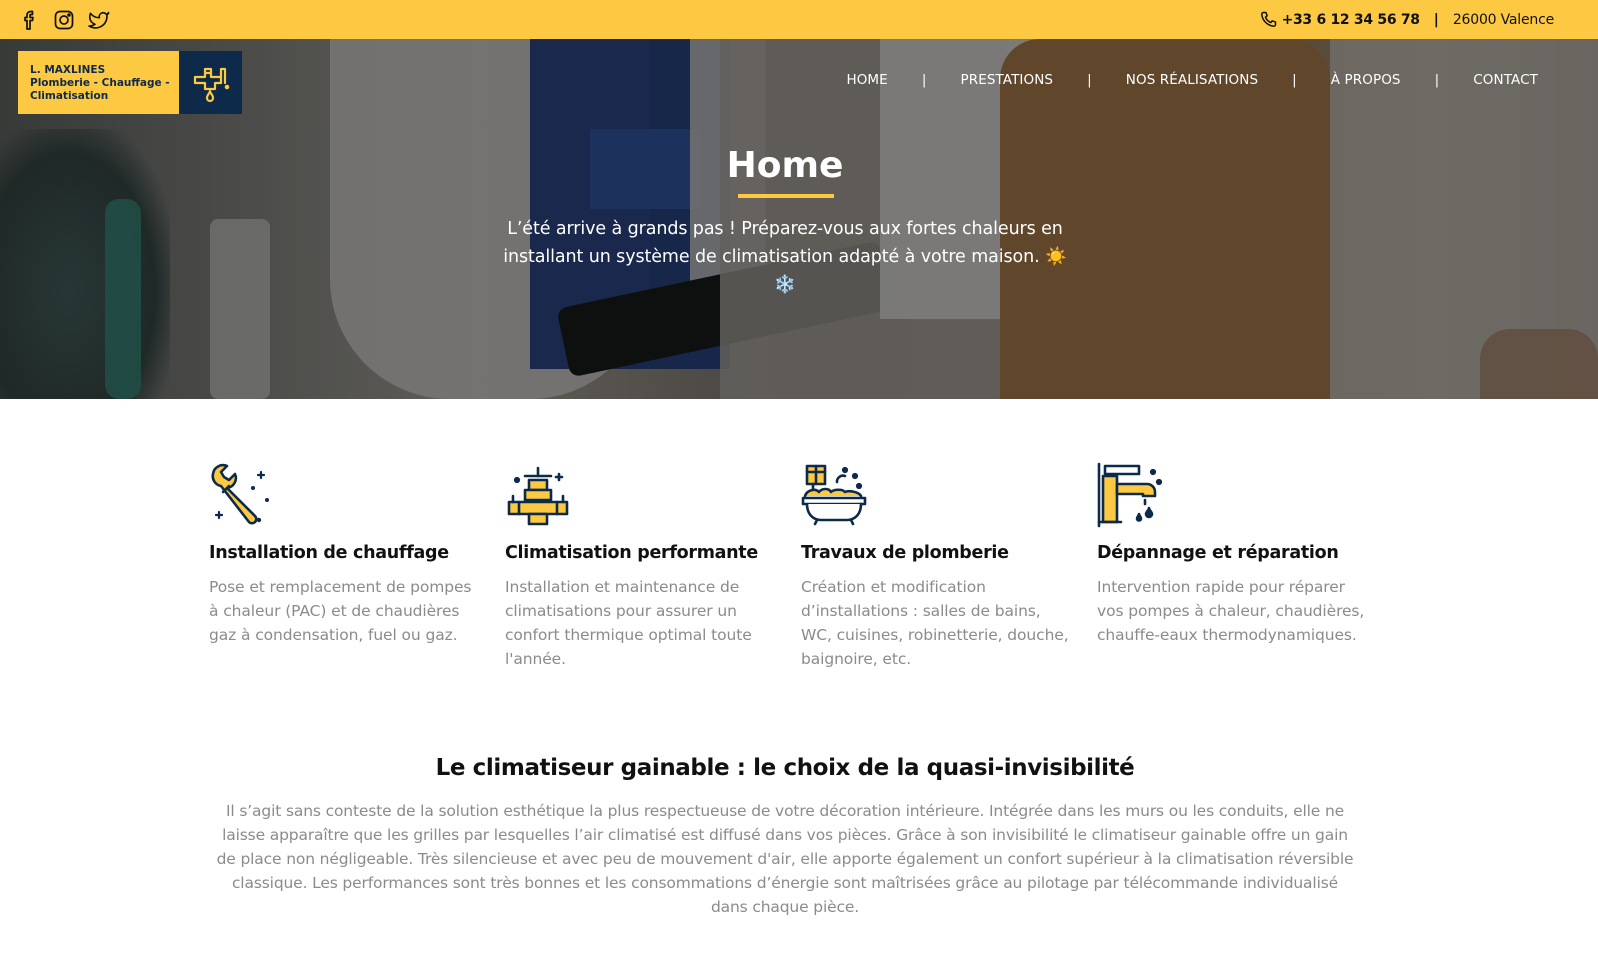 The width and height of the screenshot is (1598, 957). I want to click on logo-line-2: Plomberie - Chauffage -, so click(100, 83).